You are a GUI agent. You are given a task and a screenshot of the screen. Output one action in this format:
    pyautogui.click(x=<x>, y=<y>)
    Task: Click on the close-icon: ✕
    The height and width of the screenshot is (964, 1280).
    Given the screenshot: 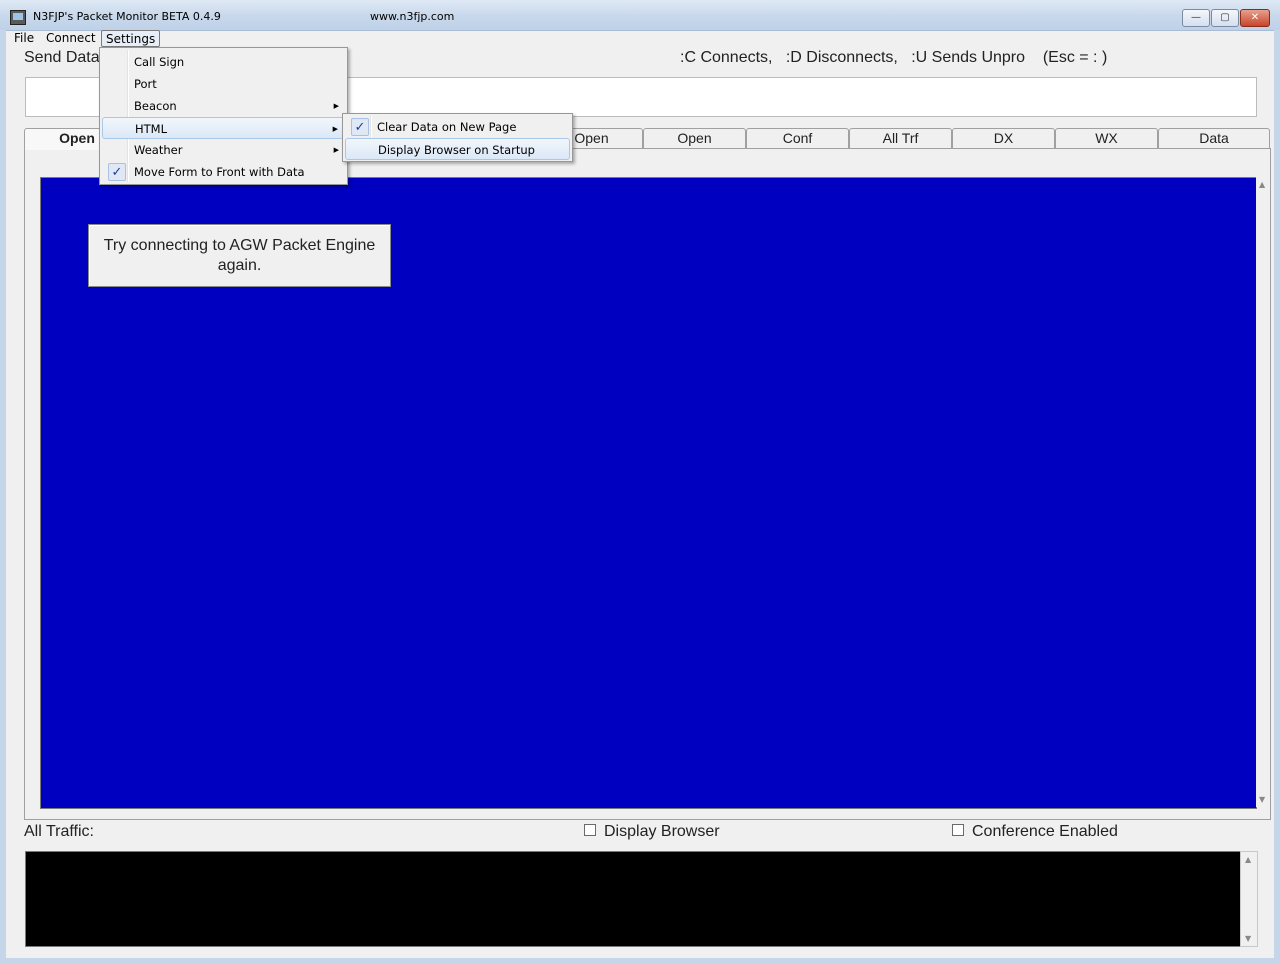 What is the action you would take?
    pyautogui.click(x=1255, y=17)
    